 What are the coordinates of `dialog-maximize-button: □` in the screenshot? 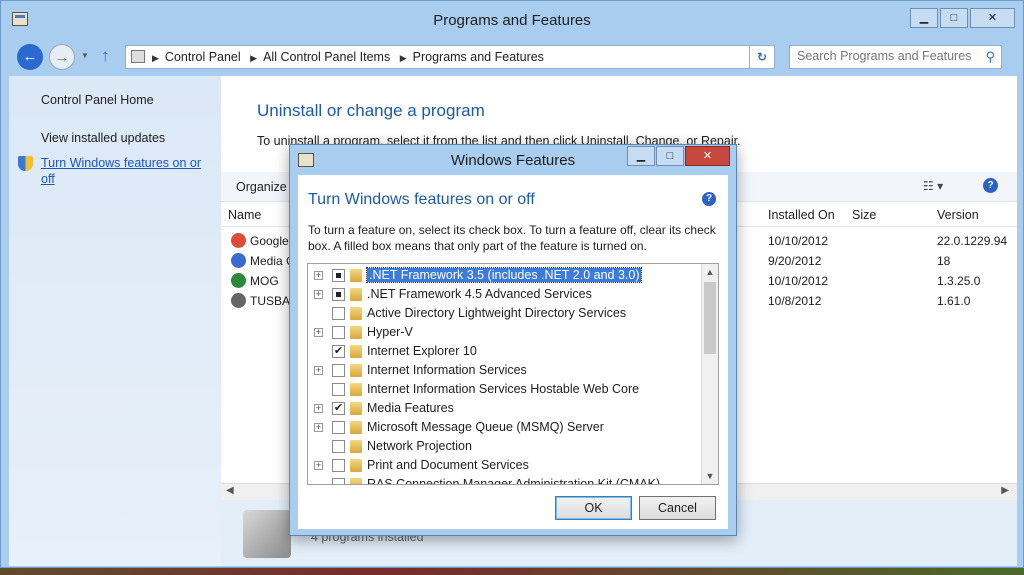 It's located at (670, 156).